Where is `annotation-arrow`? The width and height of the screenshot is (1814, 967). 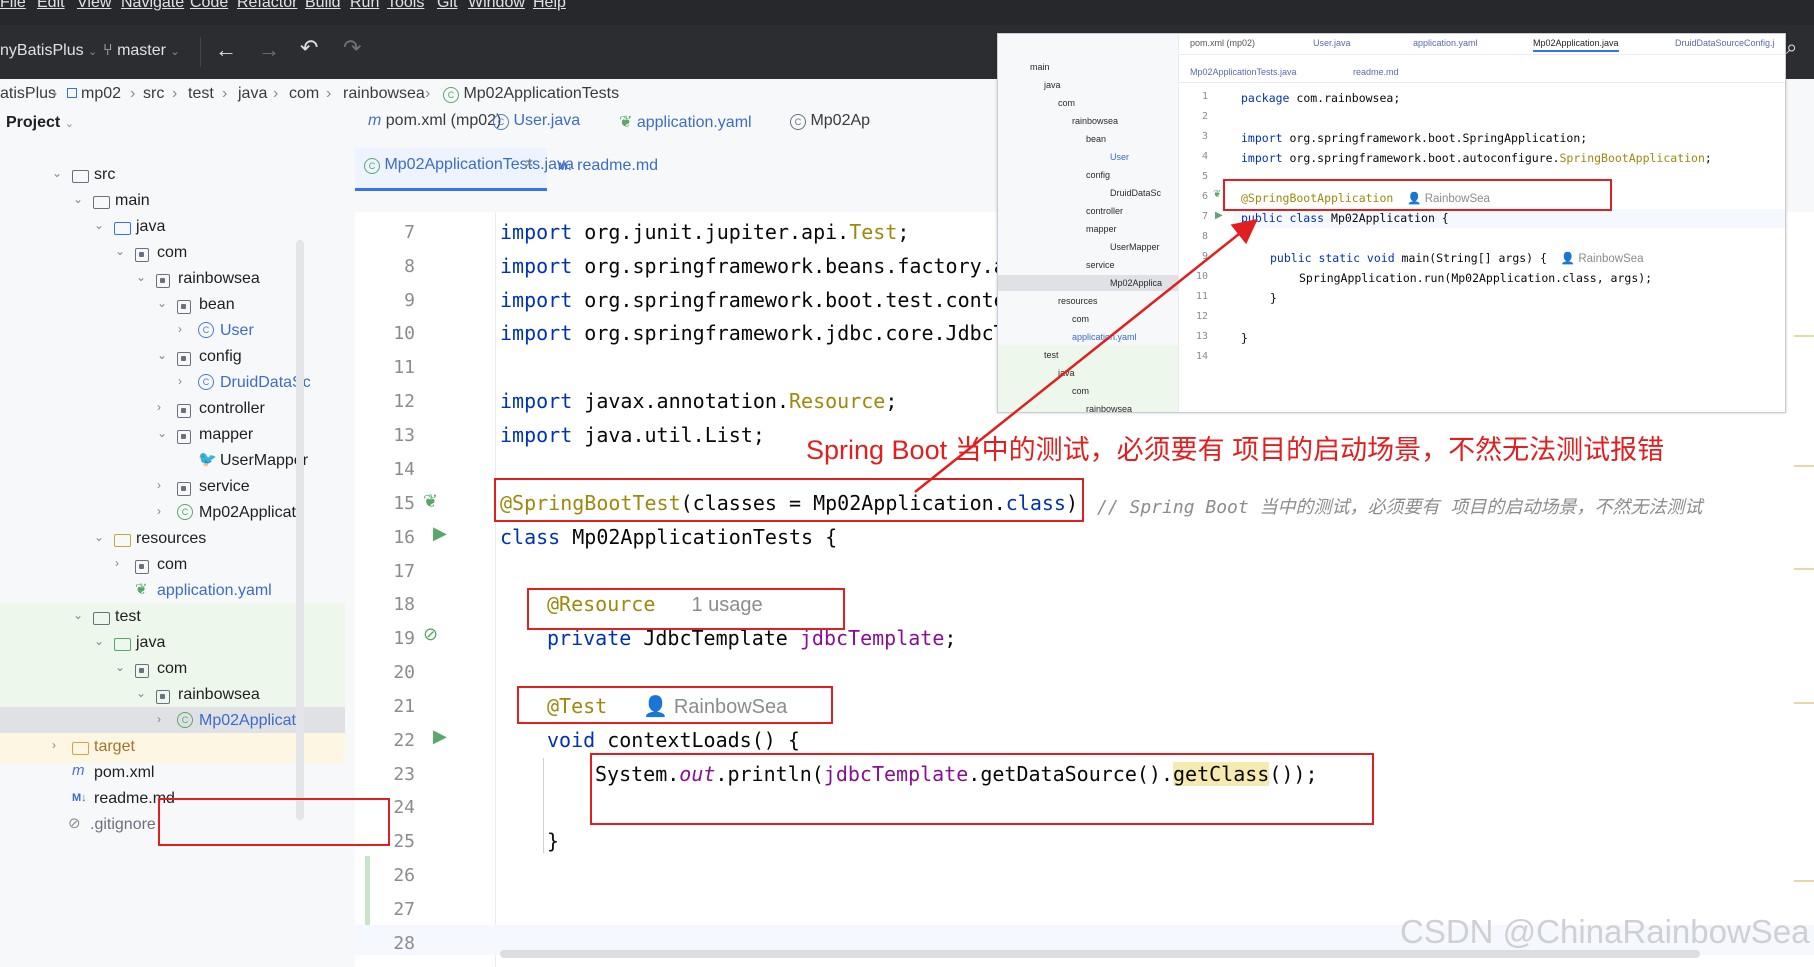 annotation-arrow is located at coordinates (1086, 355).